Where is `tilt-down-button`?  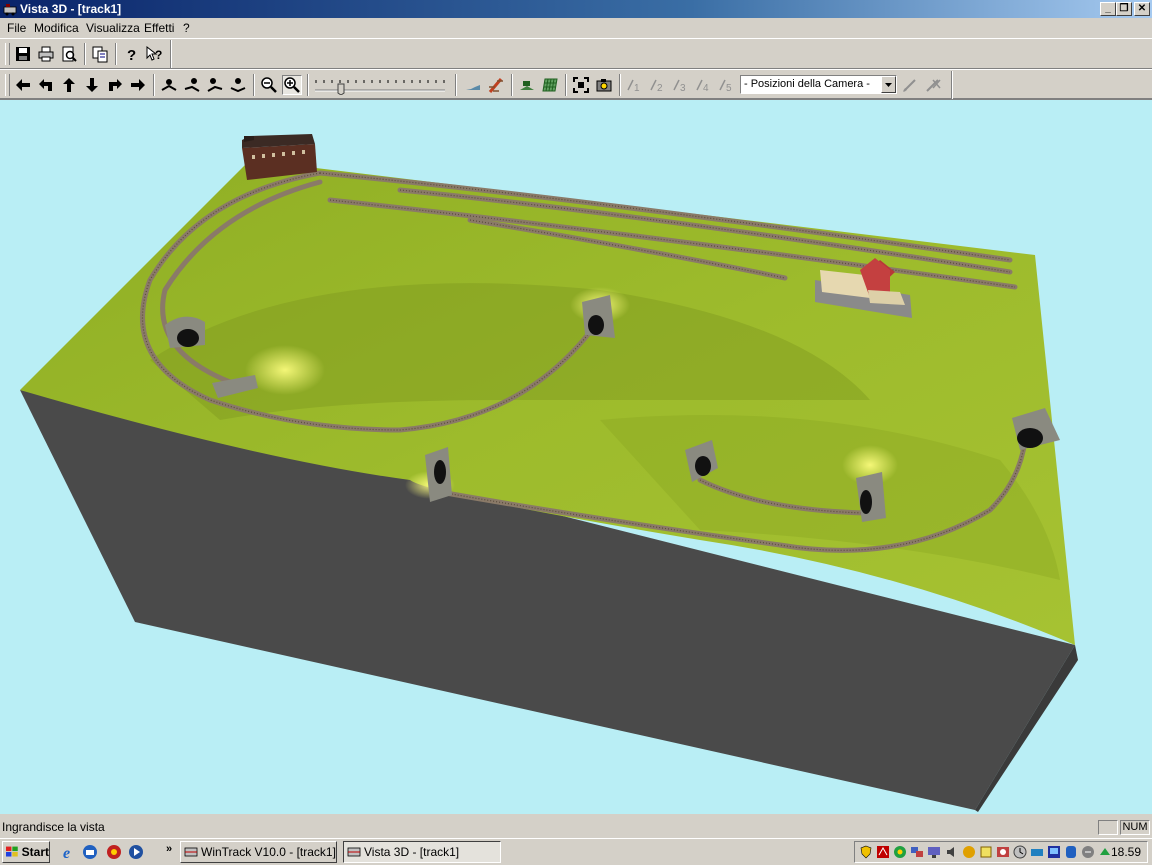 tilt-down-button is located at coordinates (192, 85).